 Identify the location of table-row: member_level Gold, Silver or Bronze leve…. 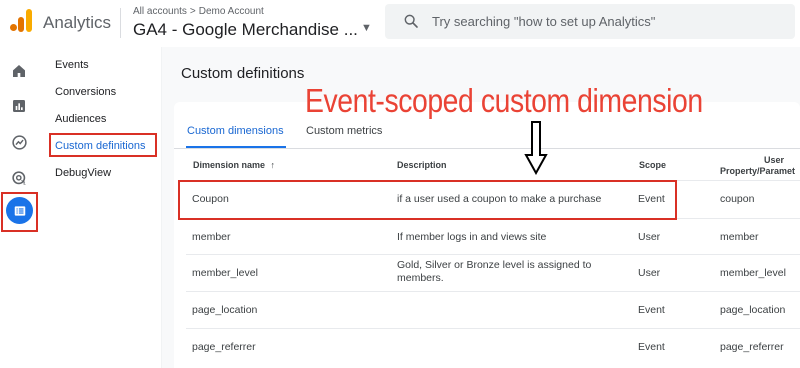
(493, 272).